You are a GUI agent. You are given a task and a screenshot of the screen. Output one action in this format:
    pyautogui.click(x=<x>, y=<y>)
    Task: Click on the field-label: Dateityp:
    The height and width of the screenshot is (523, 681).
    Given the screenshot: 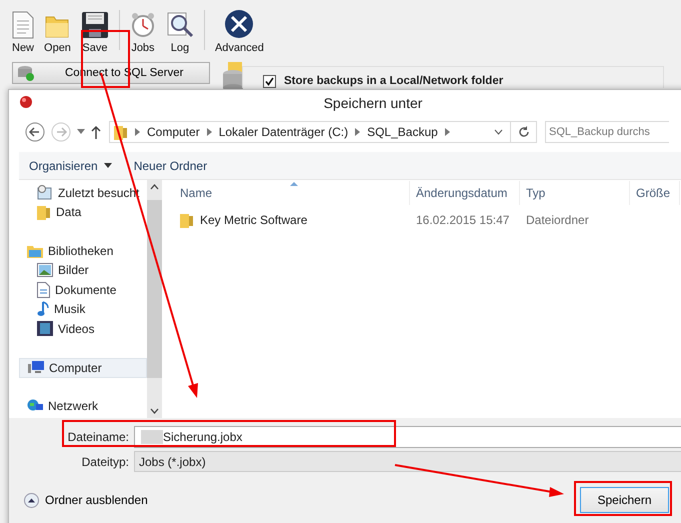 What is the action you would take?
    pyautogui.click(x=104, y=461)
    